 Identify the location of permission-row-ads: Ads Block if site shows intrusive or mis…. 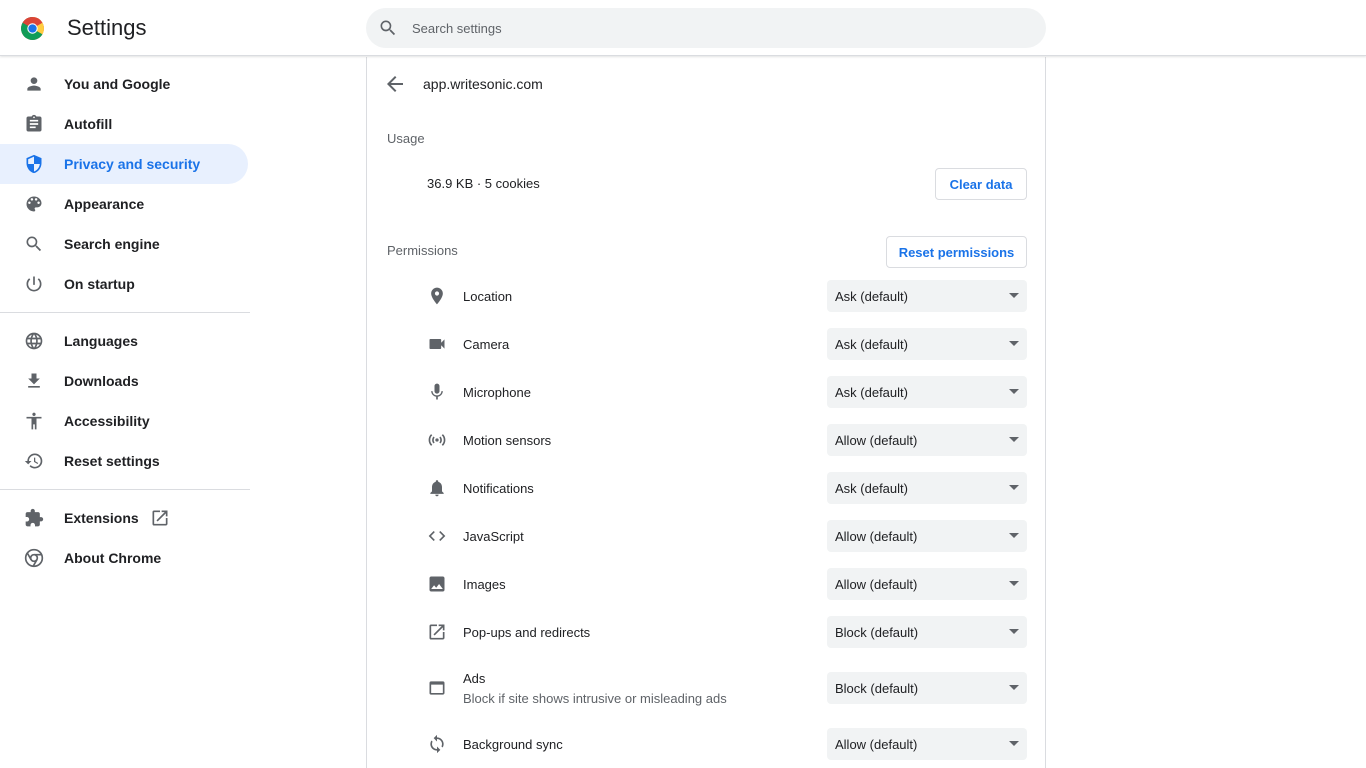
(707, 688).